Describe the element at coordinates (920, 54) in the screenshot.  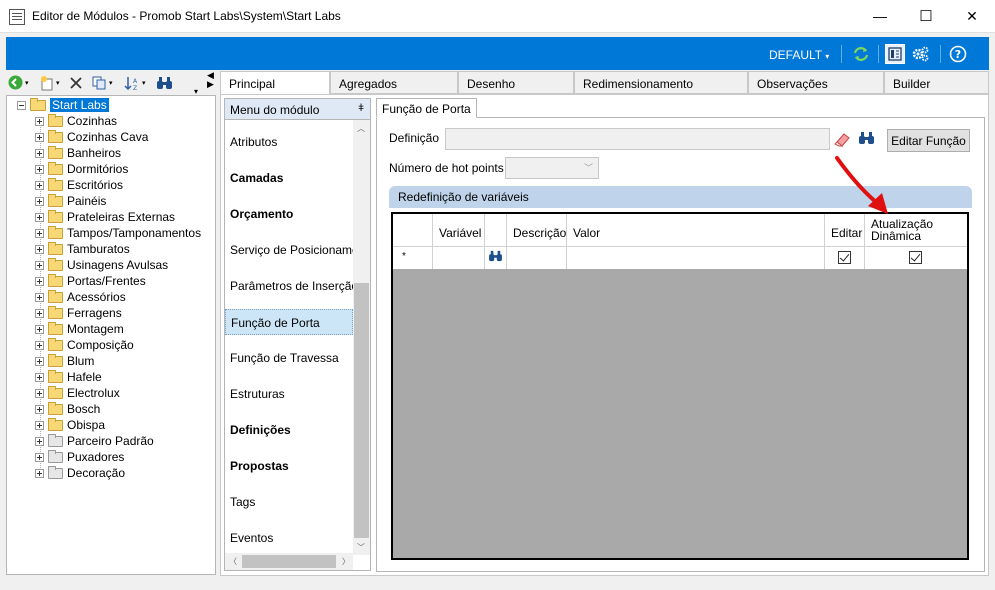
I see `settings-gears-icon` at that location.